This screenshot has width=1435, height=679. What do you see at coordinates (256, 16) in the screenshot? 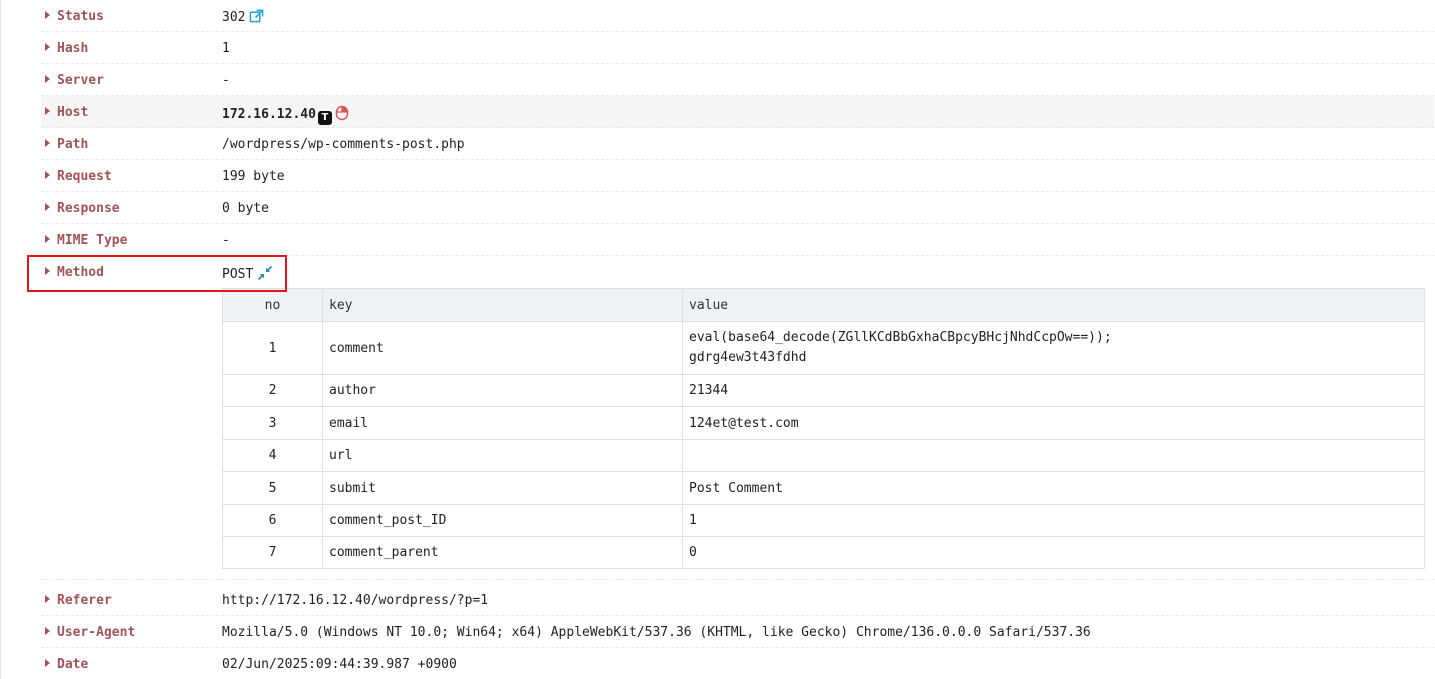
I see `external-link-icon` at bounding box center [256, 16].